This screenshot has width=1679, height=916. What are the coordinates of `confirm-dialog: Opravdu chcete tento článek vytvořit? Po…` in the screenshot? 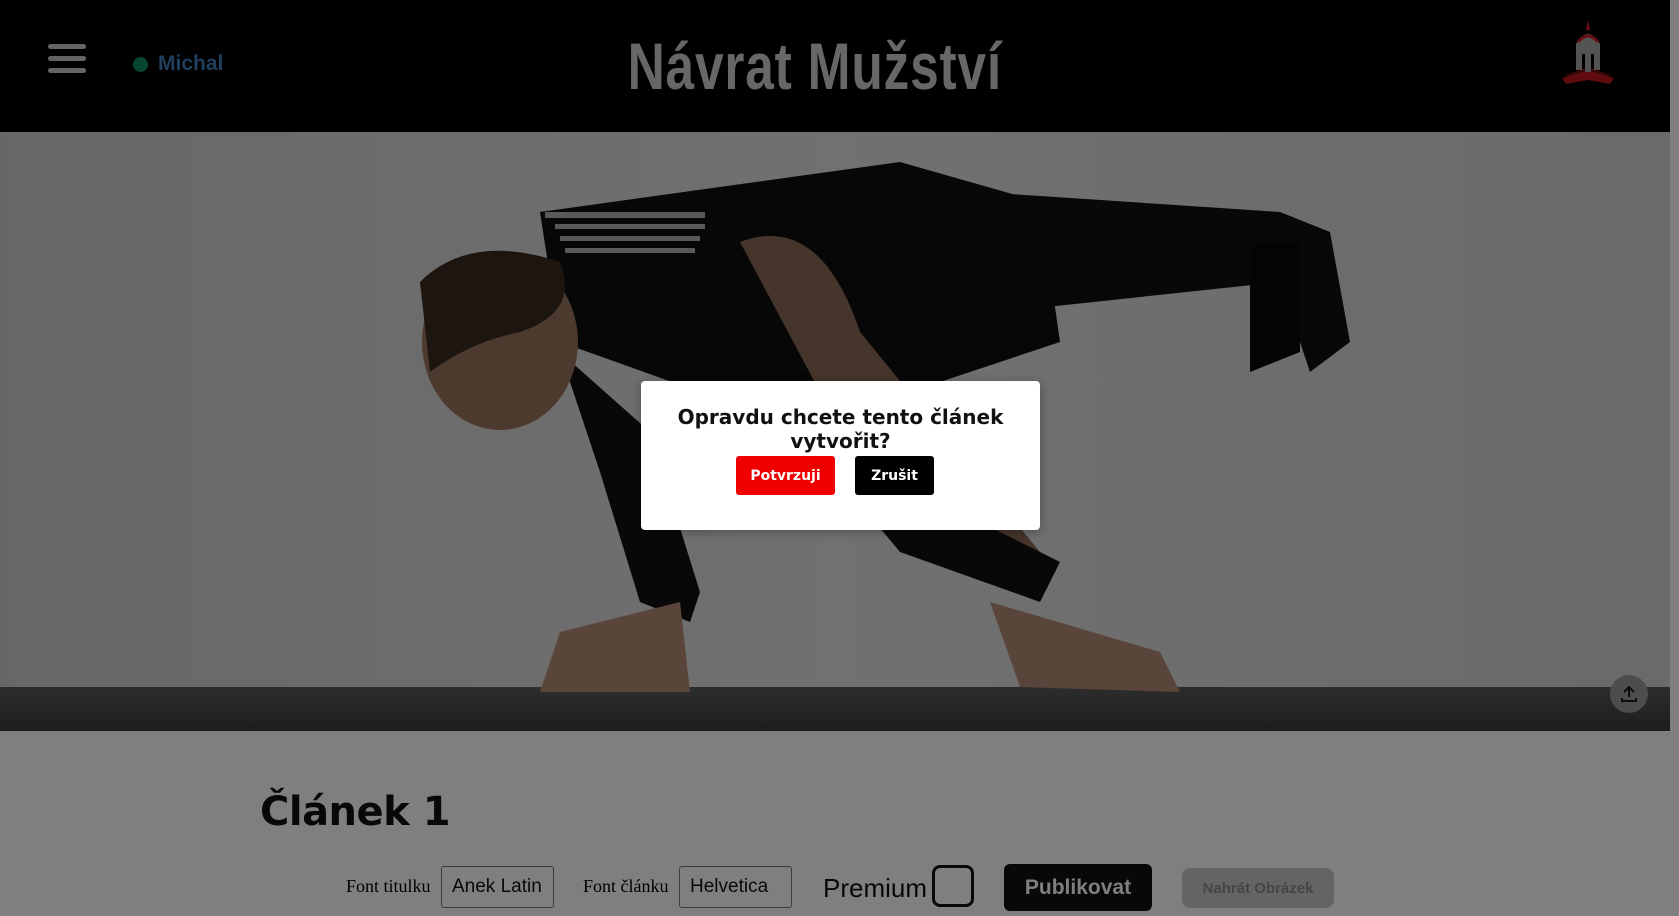 It's located at (840, 455).